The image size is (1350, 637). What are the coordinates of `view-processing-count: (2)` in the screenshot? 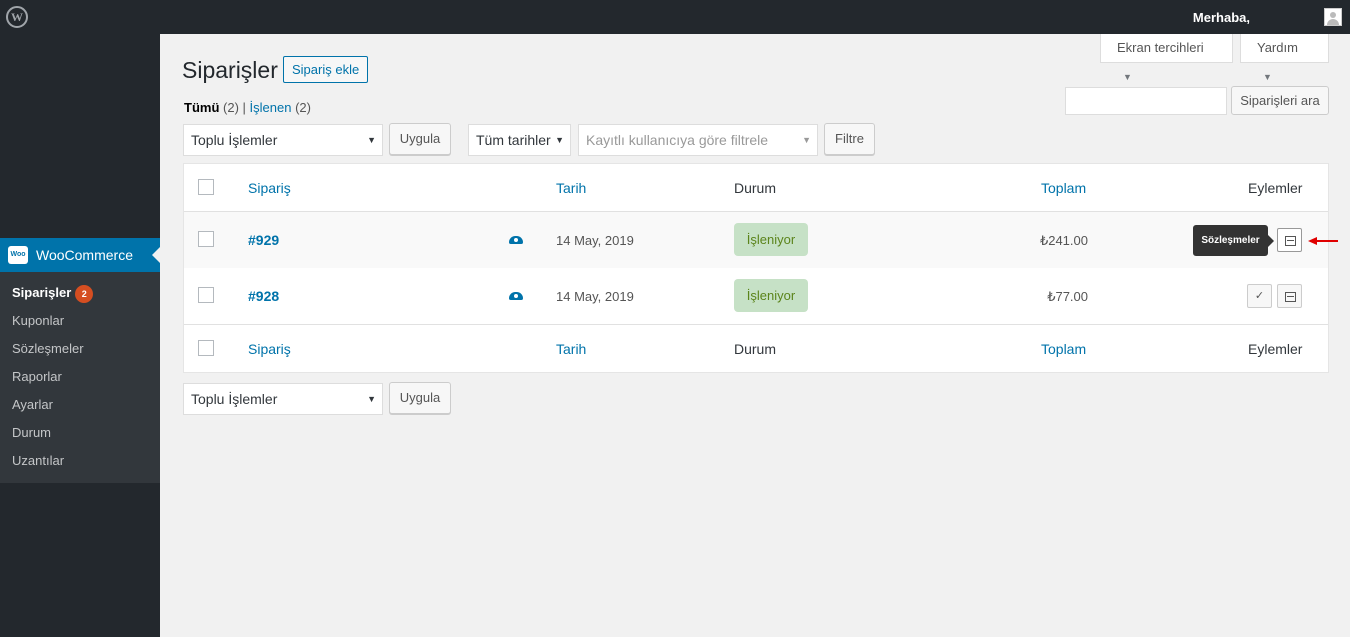 It's located at (303, 107).